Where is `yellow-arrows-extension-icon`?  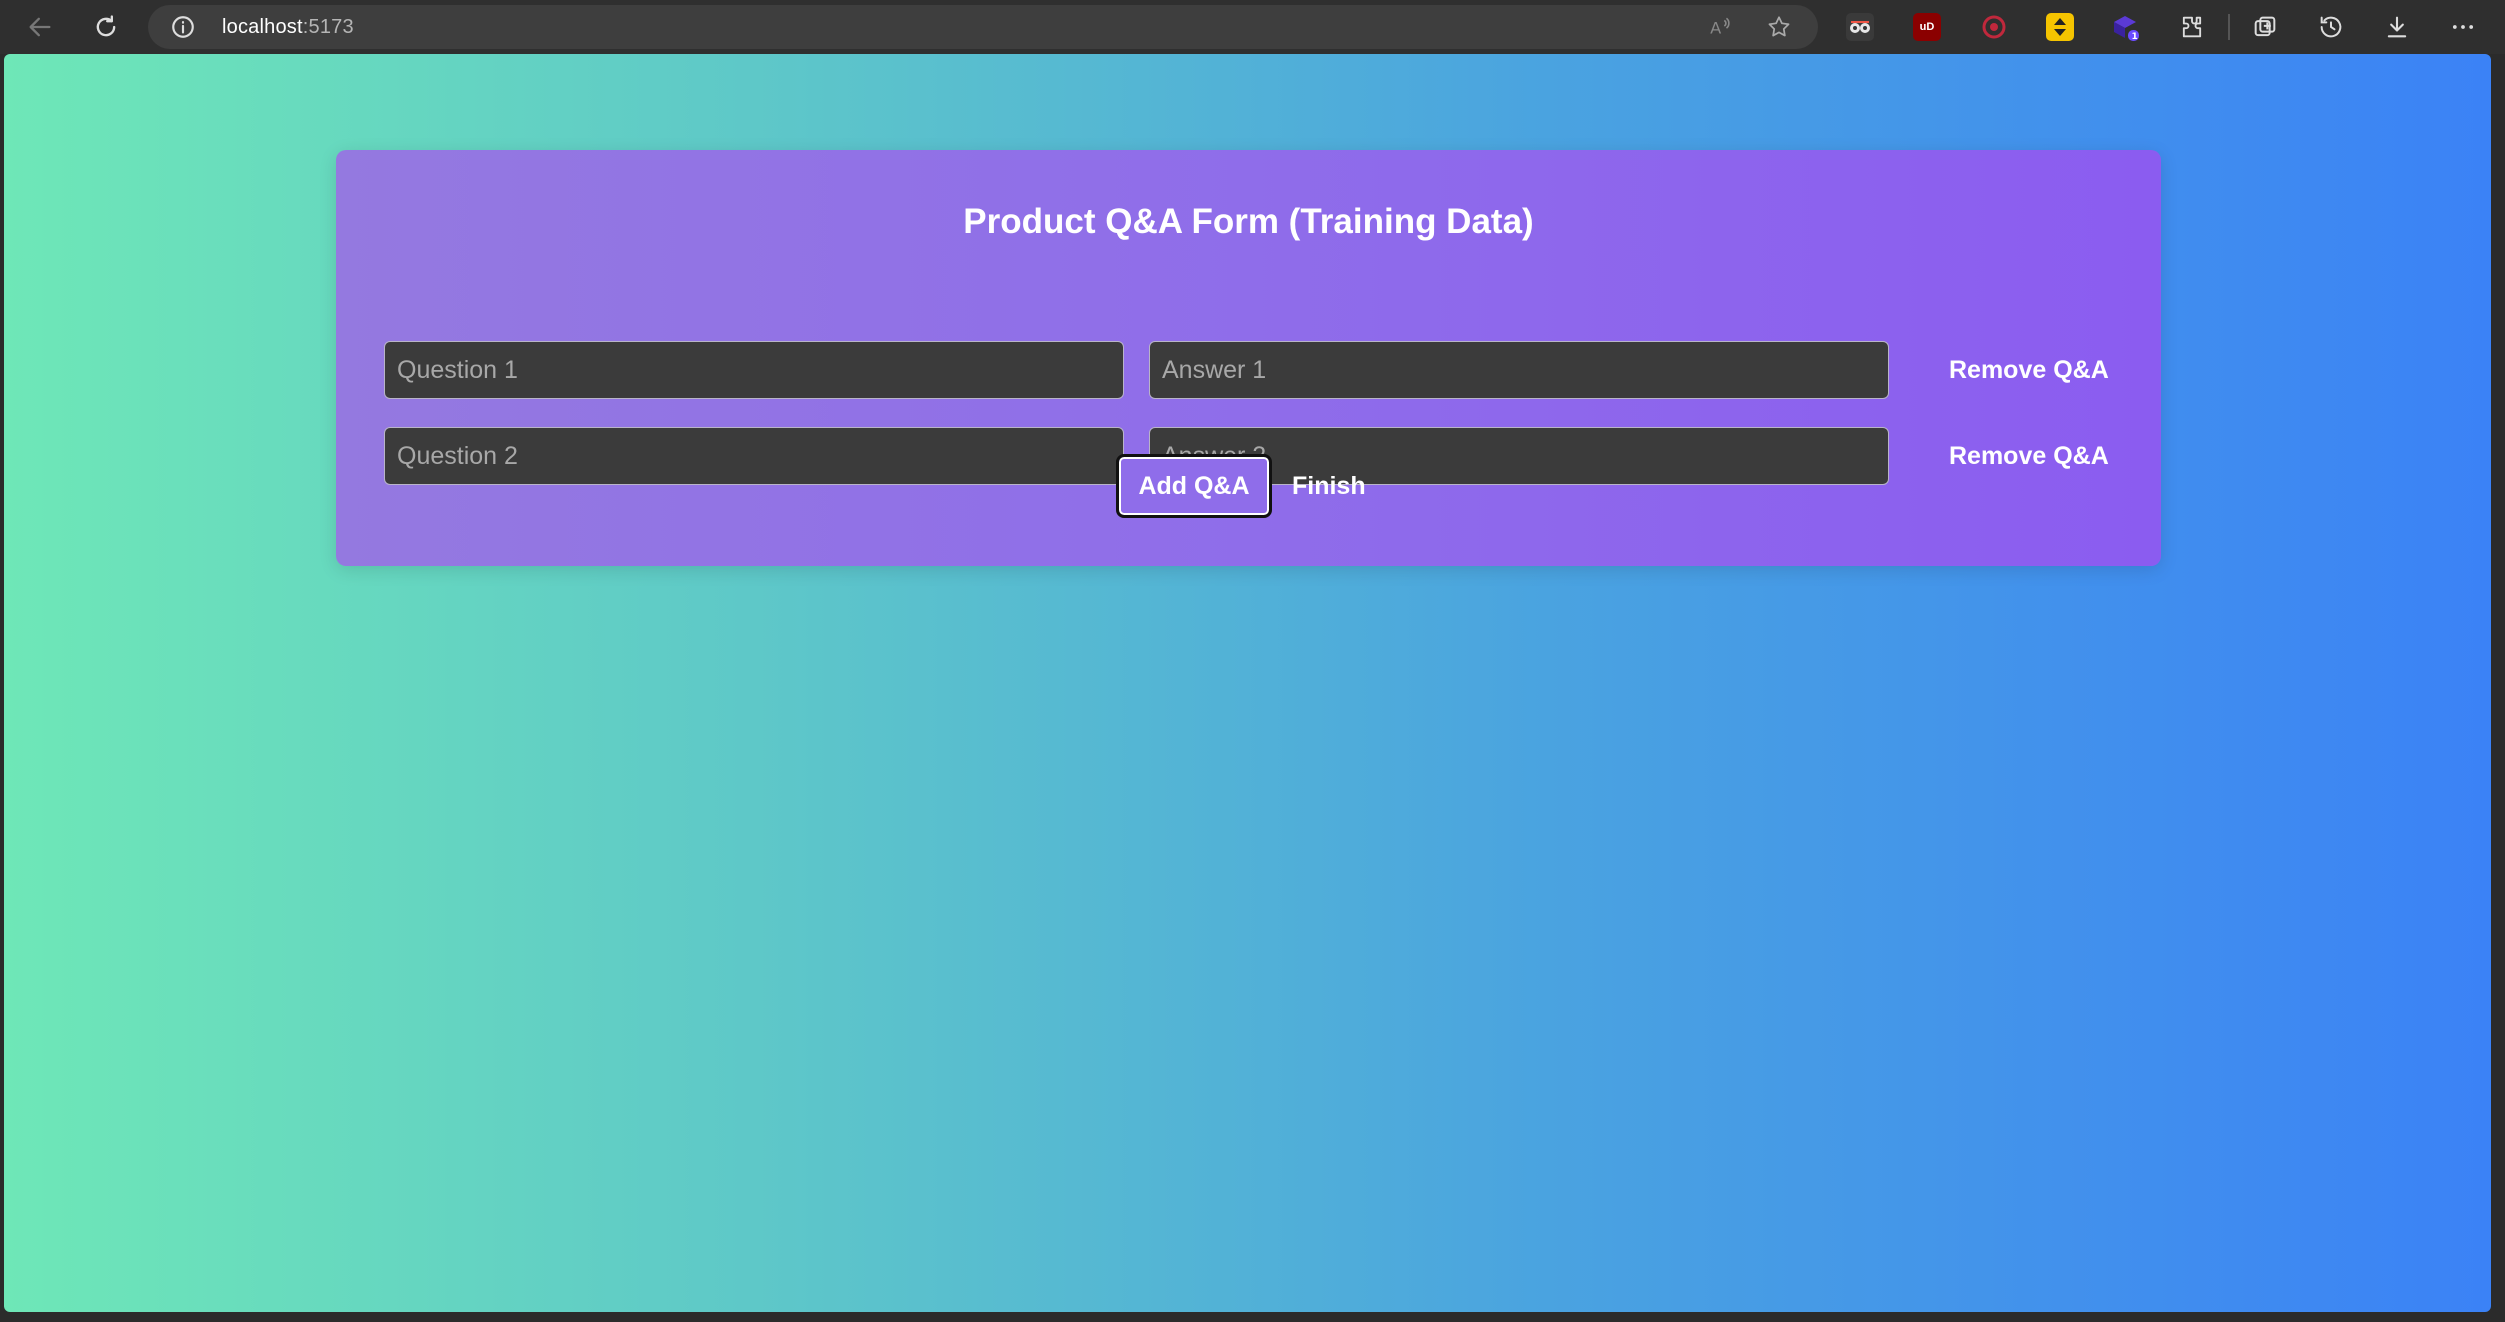 yellow-arrows-extension-icon is located at coordinates (2060, 27).